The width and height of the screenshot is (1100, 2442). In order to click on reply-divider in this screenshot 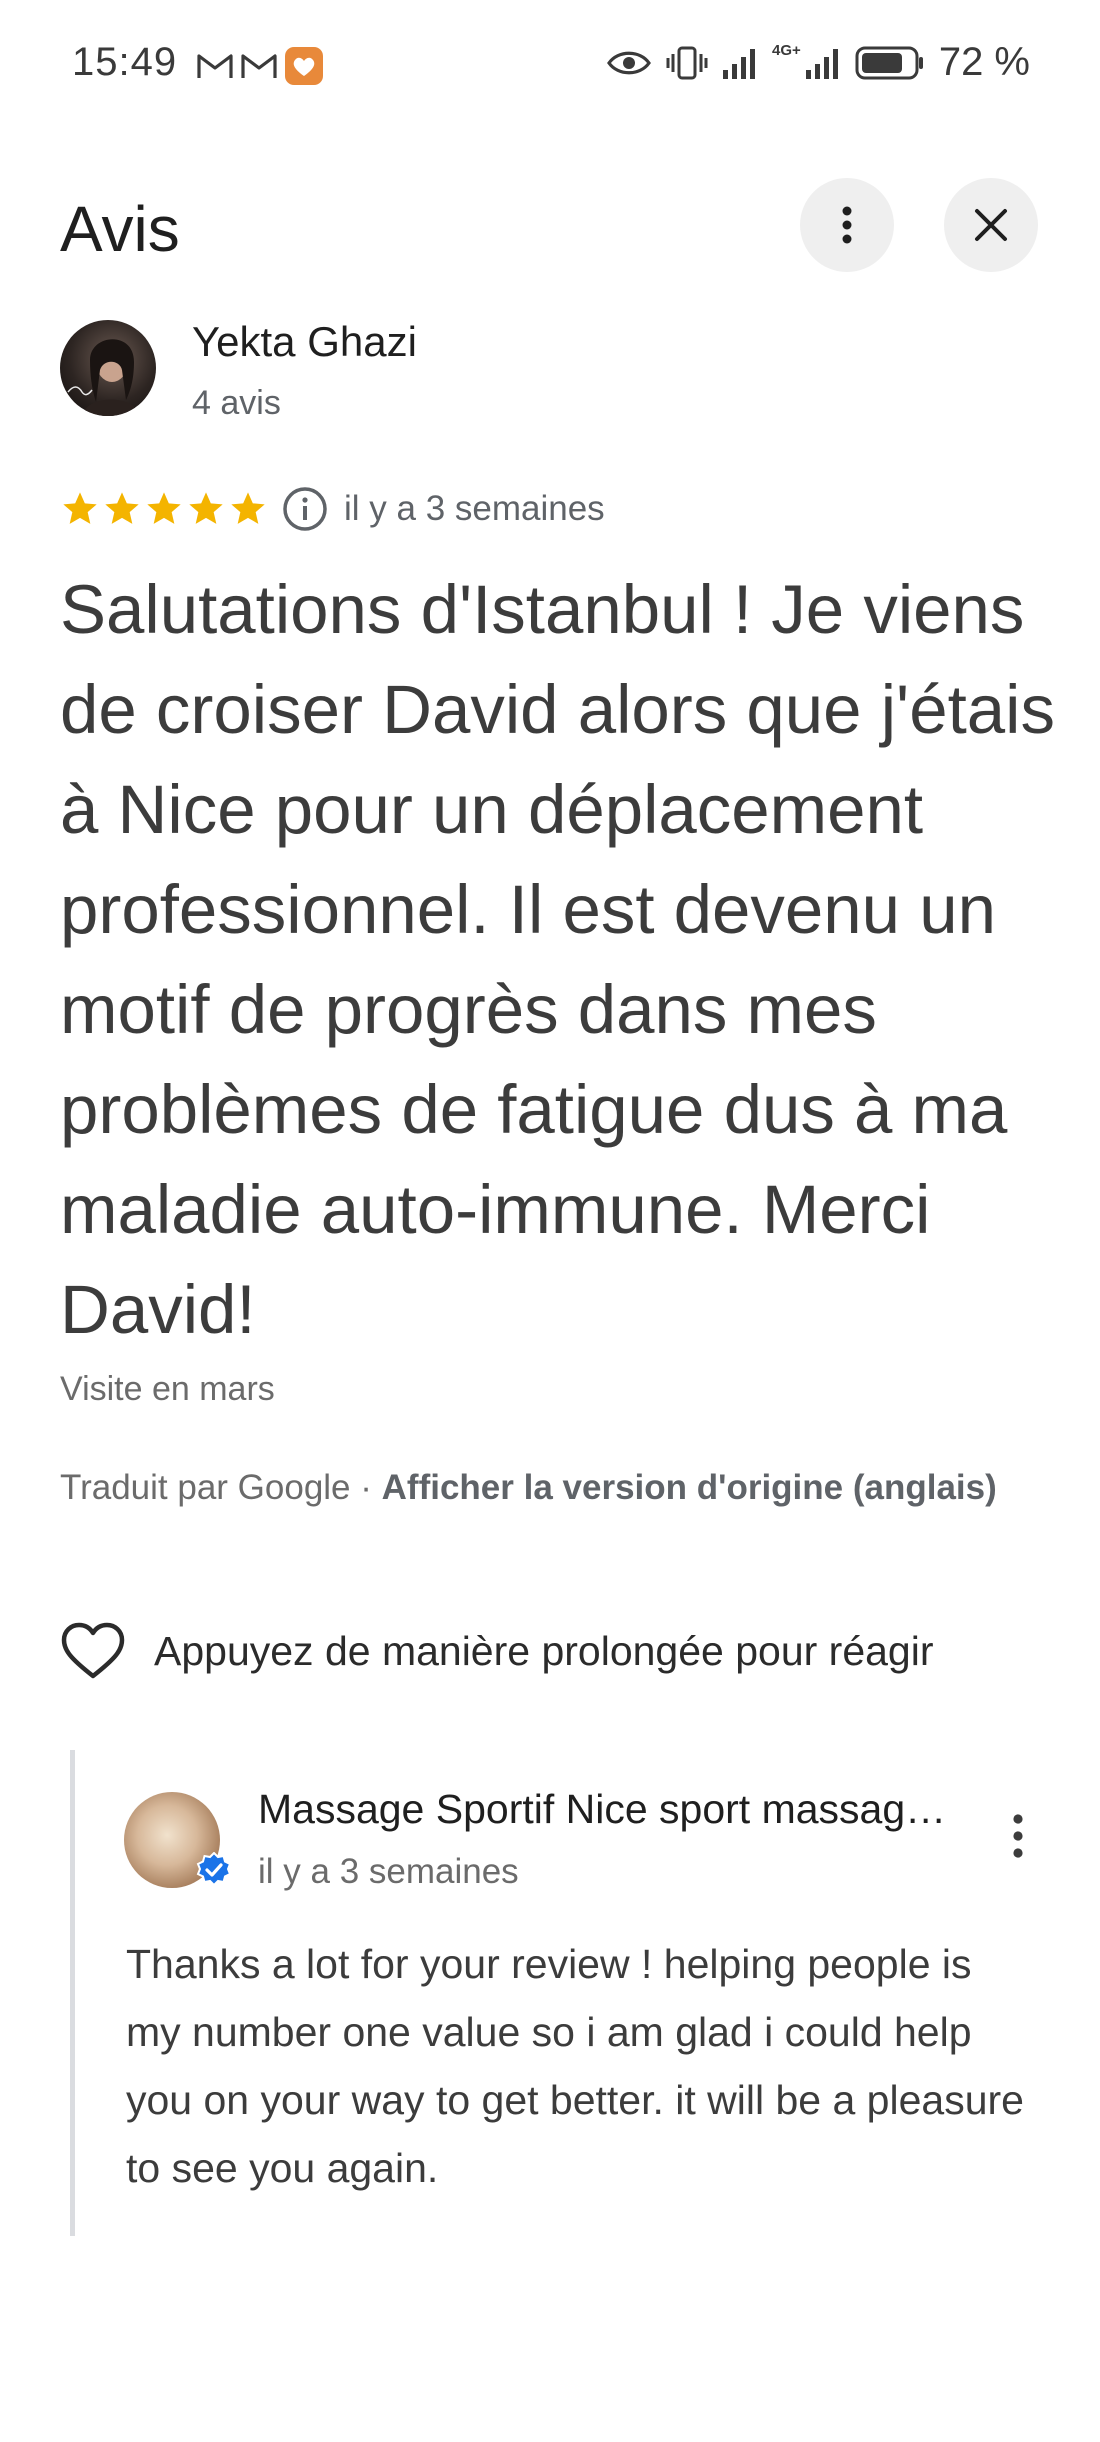, I will do `click(72, 1993)`.